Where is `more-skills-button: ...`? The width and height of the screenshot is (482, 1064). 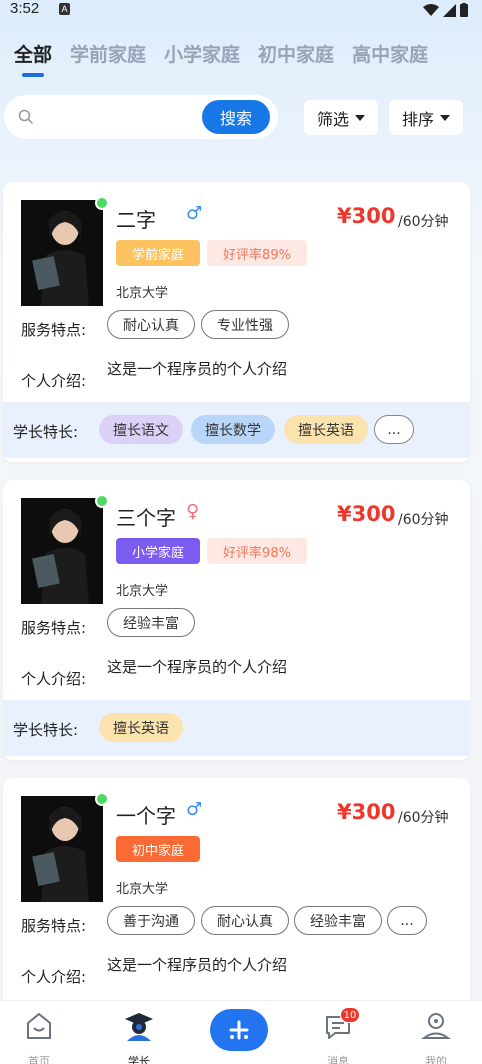
more-skills-button: ... is located at coordinates (394, 429).